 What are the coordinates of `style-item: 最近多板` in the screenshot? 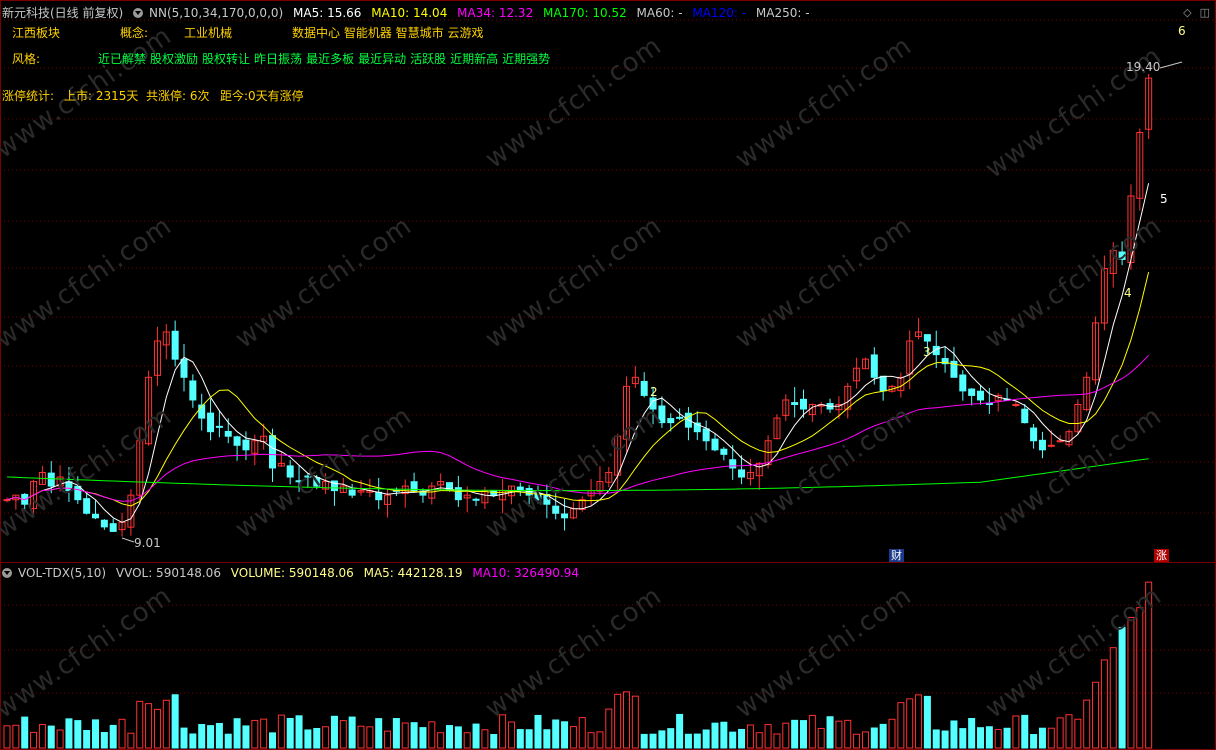 It's located at (330, 59).